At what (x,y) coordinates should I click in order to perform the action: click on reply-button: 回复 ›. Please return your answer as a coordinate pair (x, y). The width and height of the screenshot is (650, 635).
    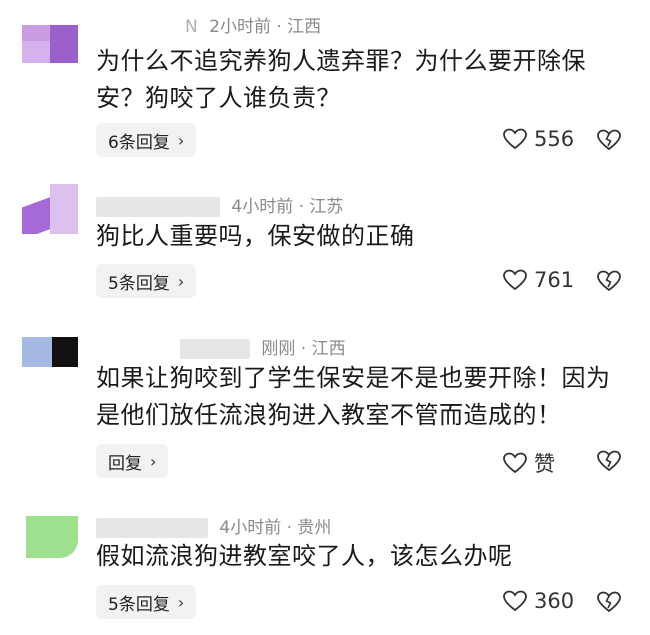
    Looking at the image, I should click on (132, 461).